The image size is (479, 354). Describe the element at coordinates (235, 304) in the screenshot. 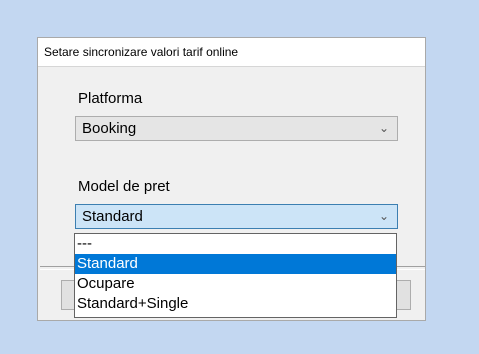

I see `dropdown-option: Standard+Single` at that location.